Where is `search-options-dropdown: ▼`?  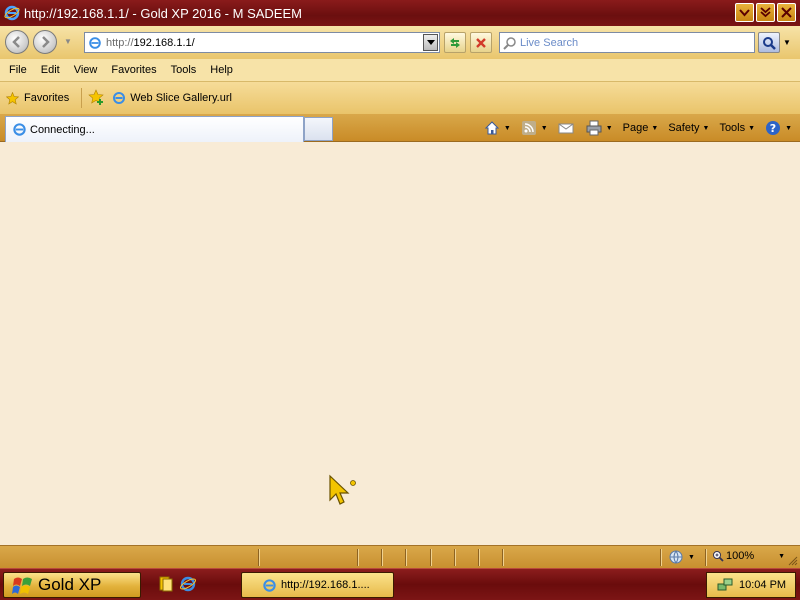
search-options-dropdown: ▼ is located at coordinates (787, 42).